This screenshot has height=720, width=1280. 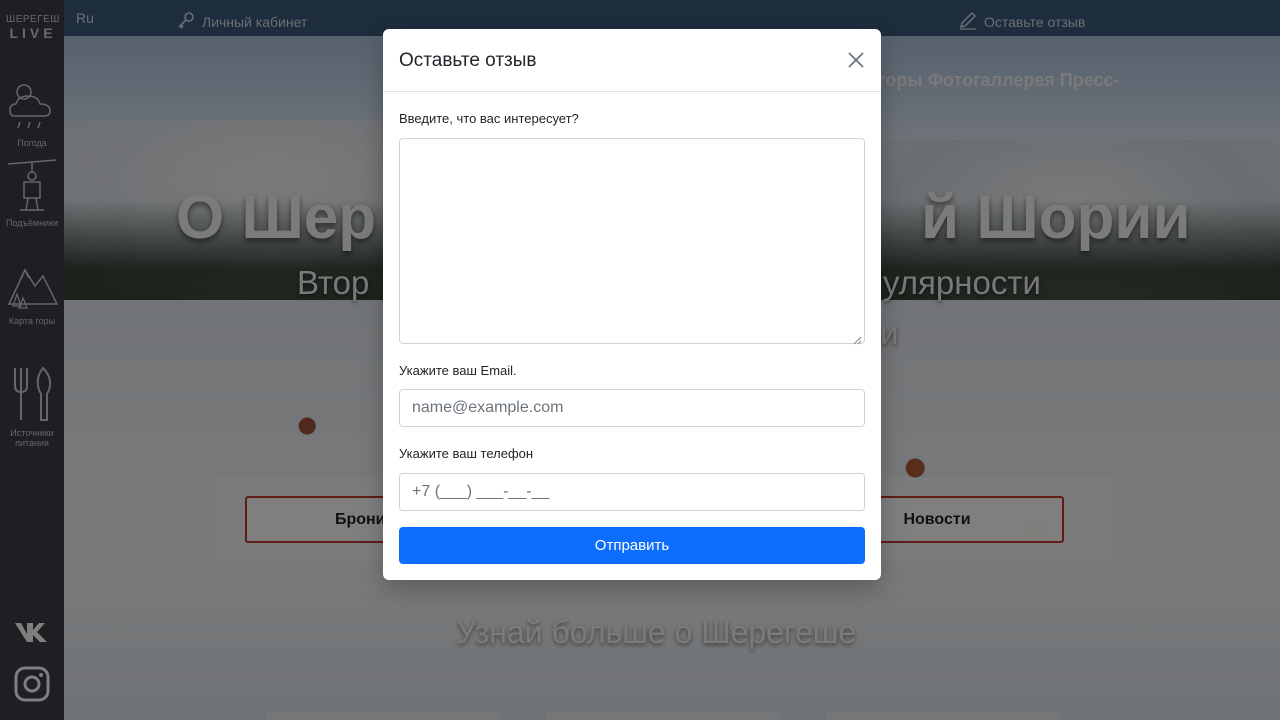 What do you see at coordinates (632, 492) in the screenshot?
I see `phone-field: +7 (___) ___-__-__` at bounding box center [632, 492].